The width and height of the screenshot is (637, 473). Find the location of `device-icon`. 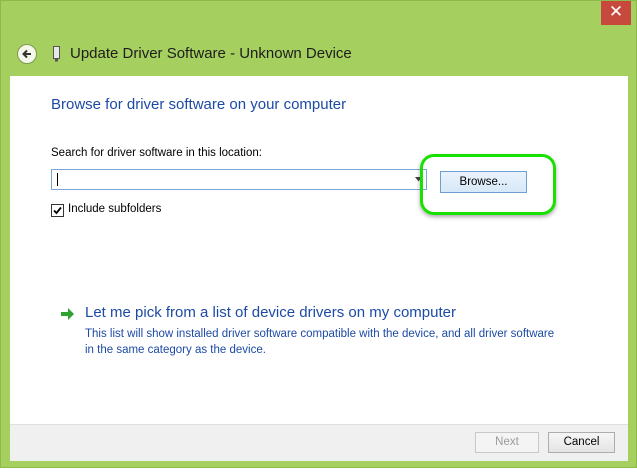

device-icon is located at coordinates (56, 54).